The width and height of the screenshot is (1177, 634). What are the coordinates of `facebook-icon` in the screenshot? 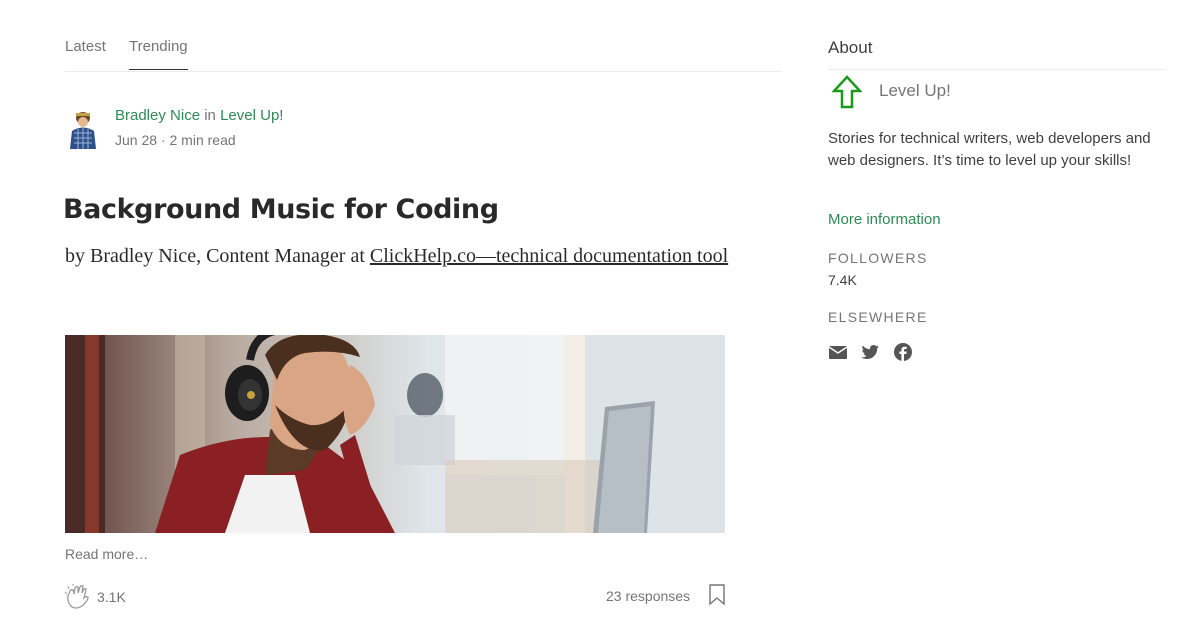 It's located at (903, 352).